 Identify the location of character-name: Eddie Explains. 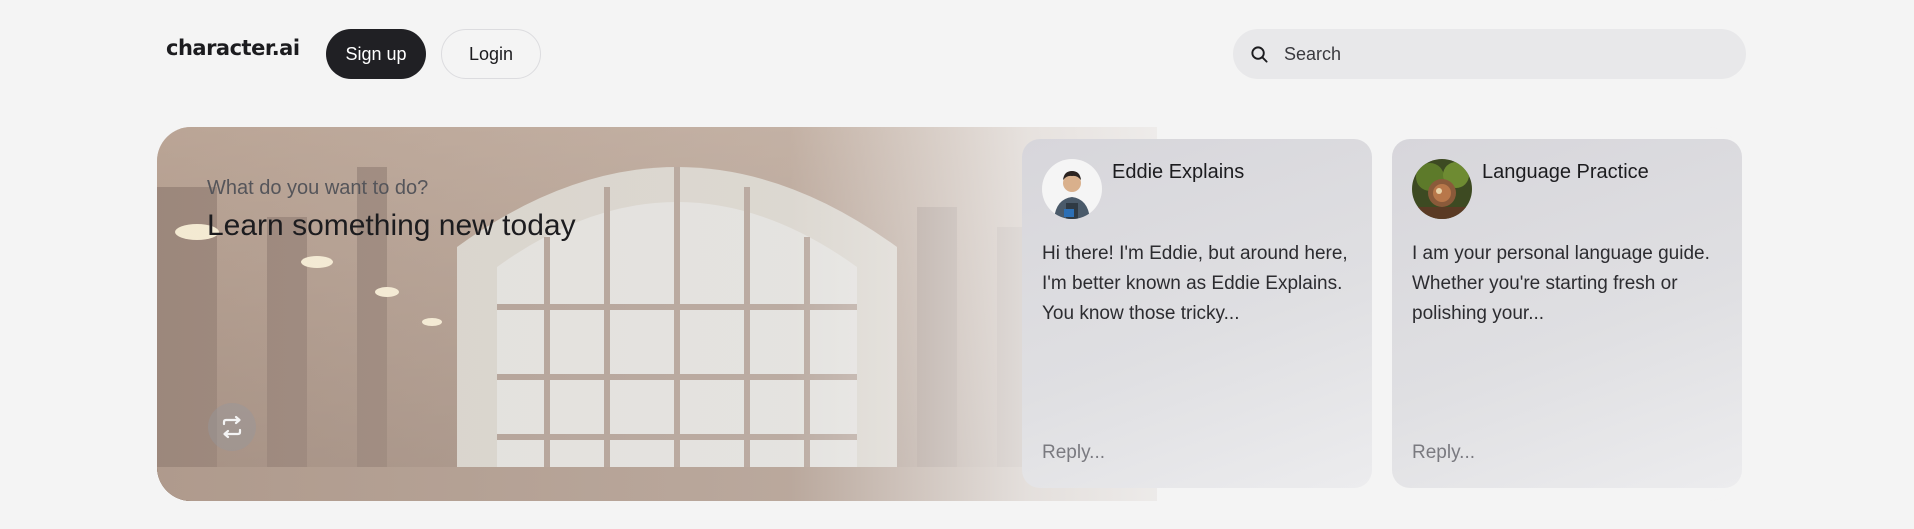
(1178, 172).